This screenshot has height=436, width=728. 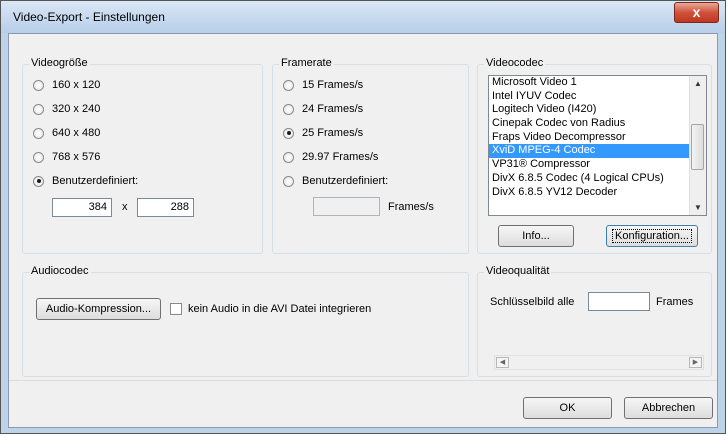 I want to click on frames-label: Frames, so click(x=675, y=302).